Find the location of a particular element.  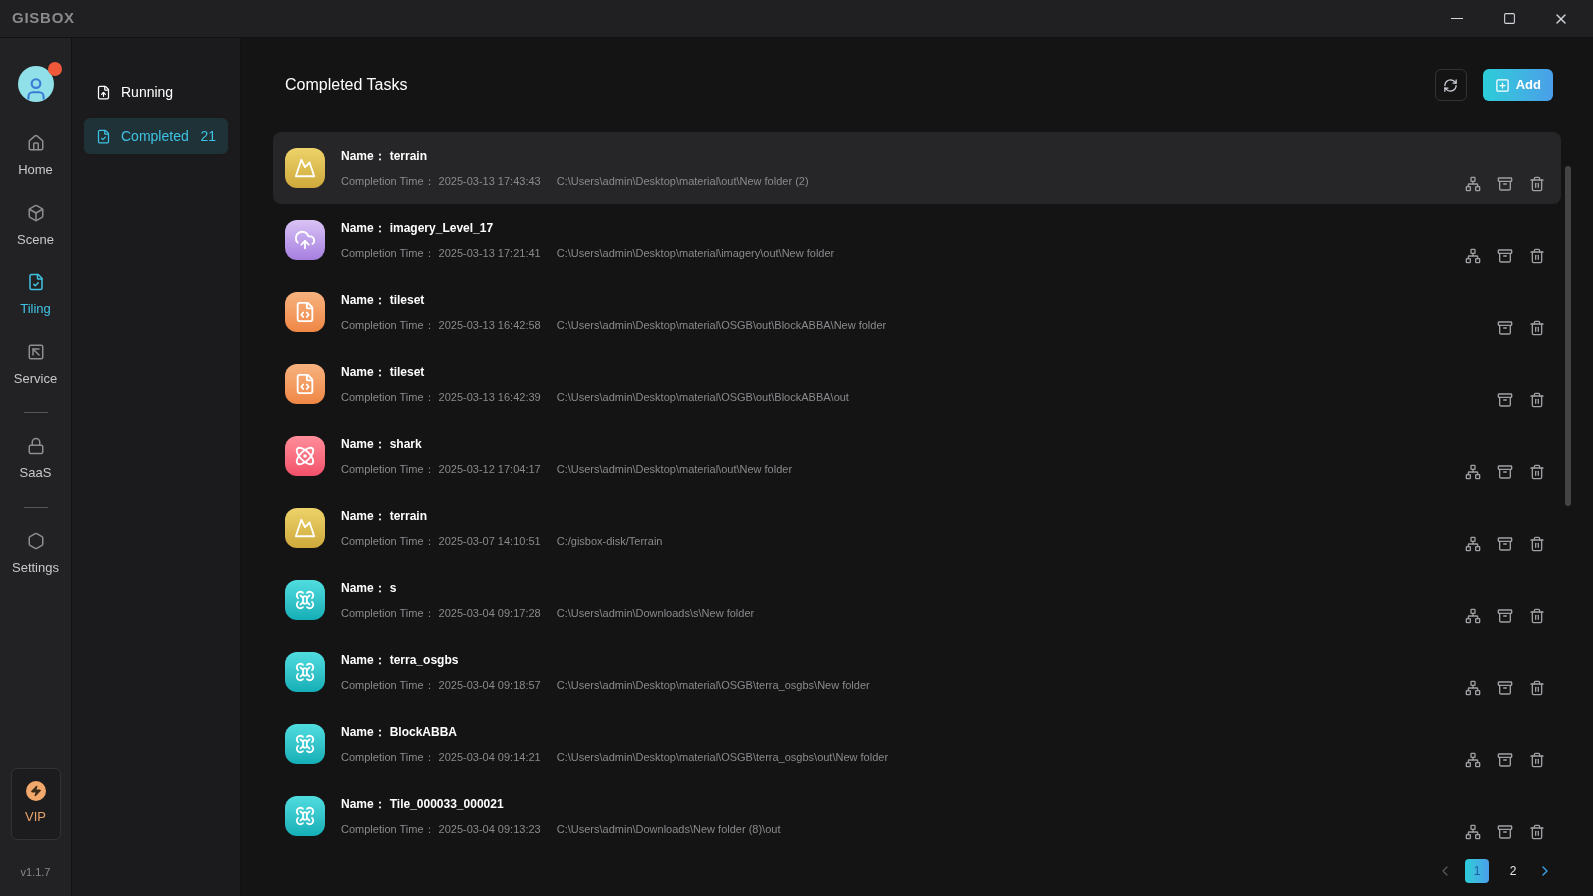

lightning-icon is located at coordinates (35, 790).